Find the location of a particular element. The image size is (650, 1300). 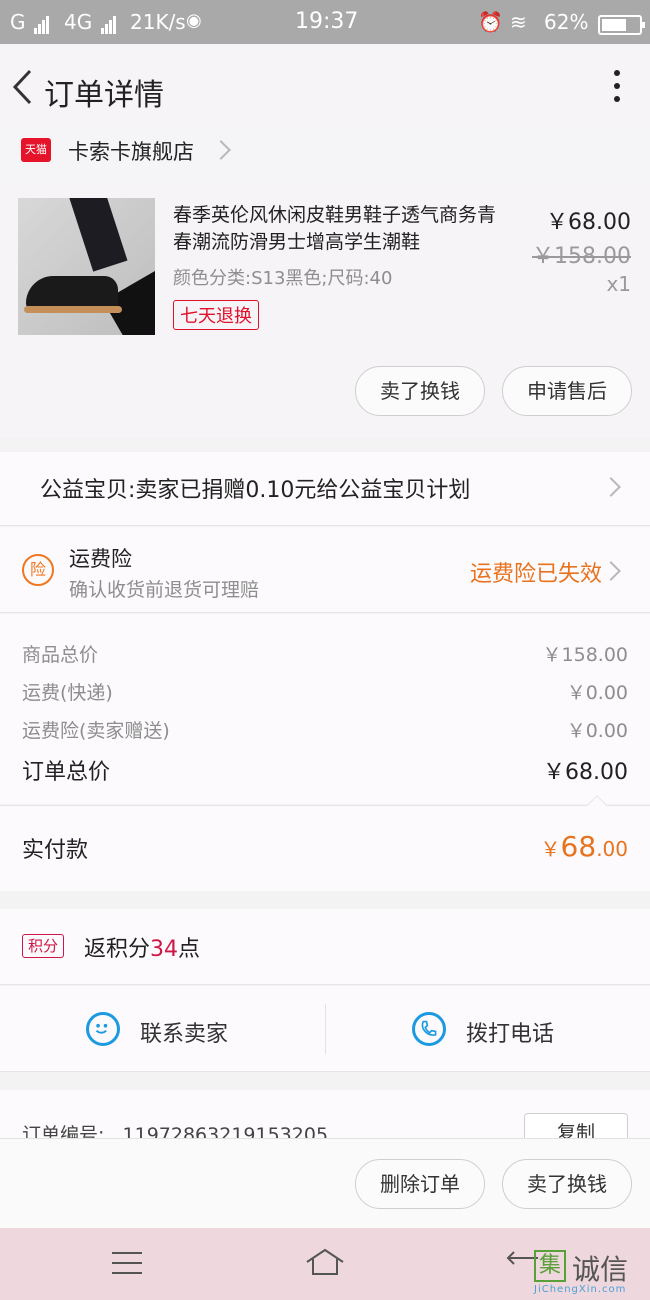

order-total-value: ￥68.00 is located at coordinates (585, 772).